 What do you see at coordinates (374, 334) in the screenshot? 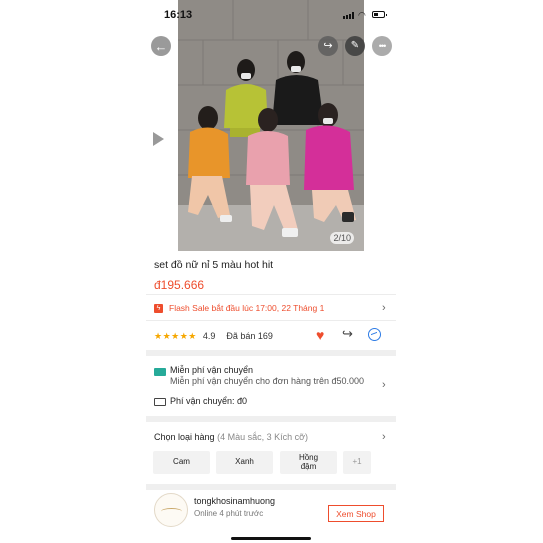
I see `messenger-icon` at bounding box center [374, 334].